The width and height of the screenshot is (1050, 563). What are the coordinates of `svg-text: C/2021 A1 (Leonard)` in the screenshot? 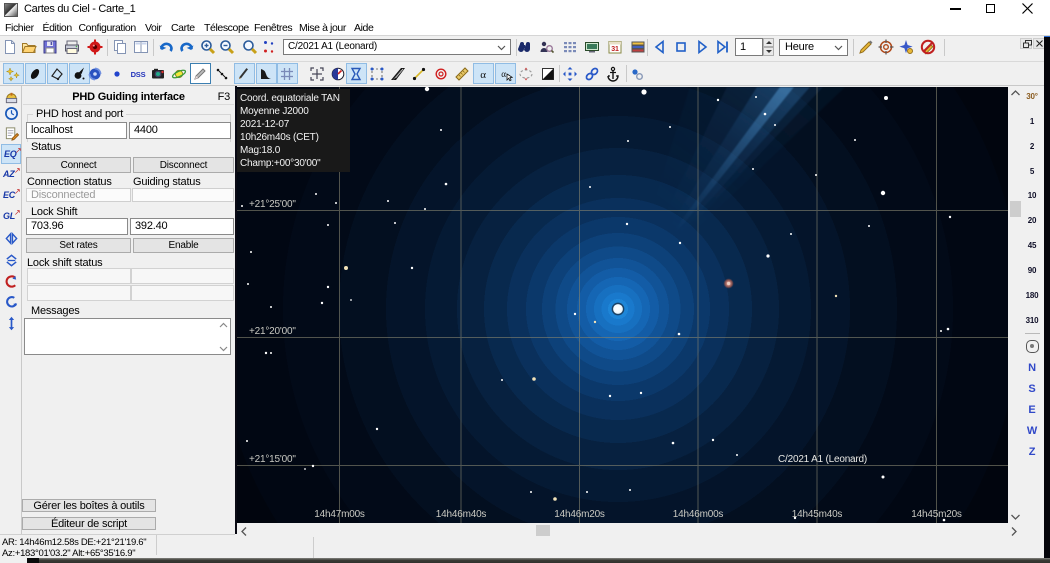 It's located at (822, 459).